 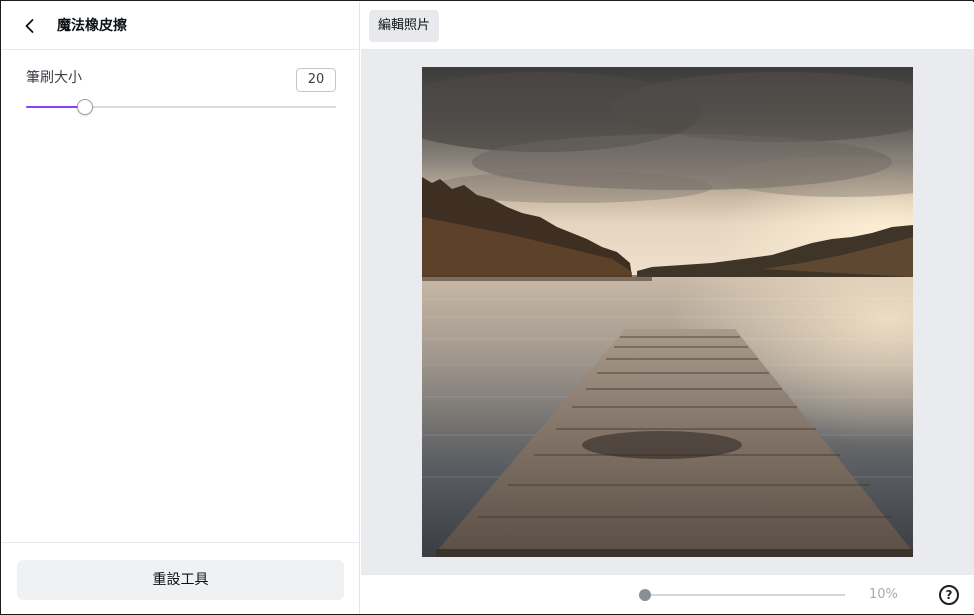 I want to click on bottom-bar: 10% ?, so click(x=667, y=594).